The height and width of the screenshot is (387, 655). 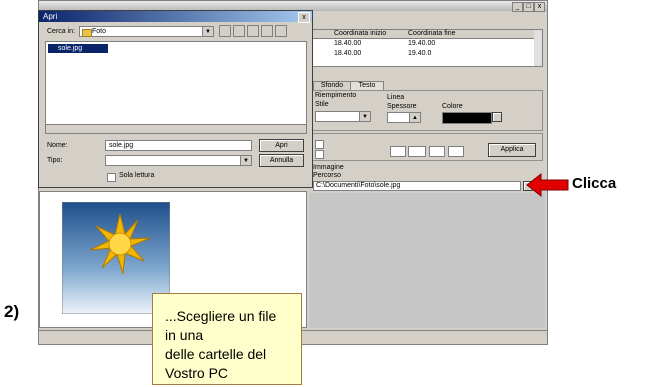 I want to click on back-icon, so click(x=225, y=31).